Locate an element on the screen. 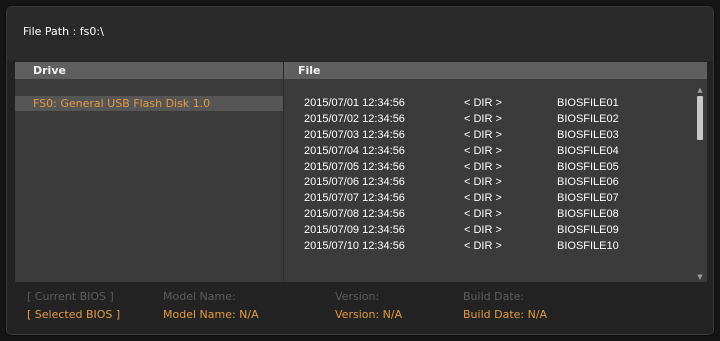  file-date: 2015/07/04 12:34:56 is located at coordinates (354, 150).